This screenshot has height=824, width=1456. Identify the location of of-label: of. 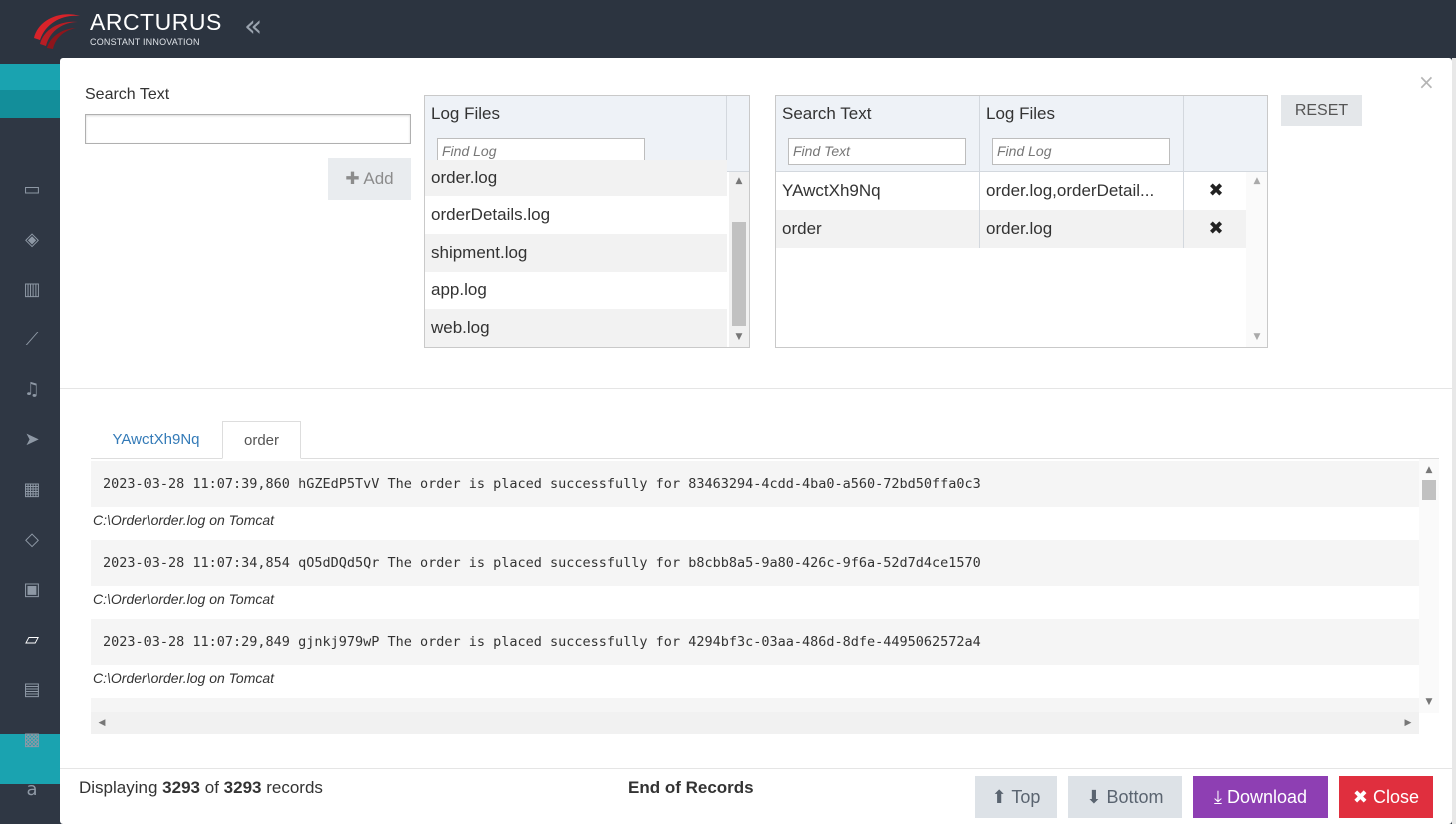
(211, 787).